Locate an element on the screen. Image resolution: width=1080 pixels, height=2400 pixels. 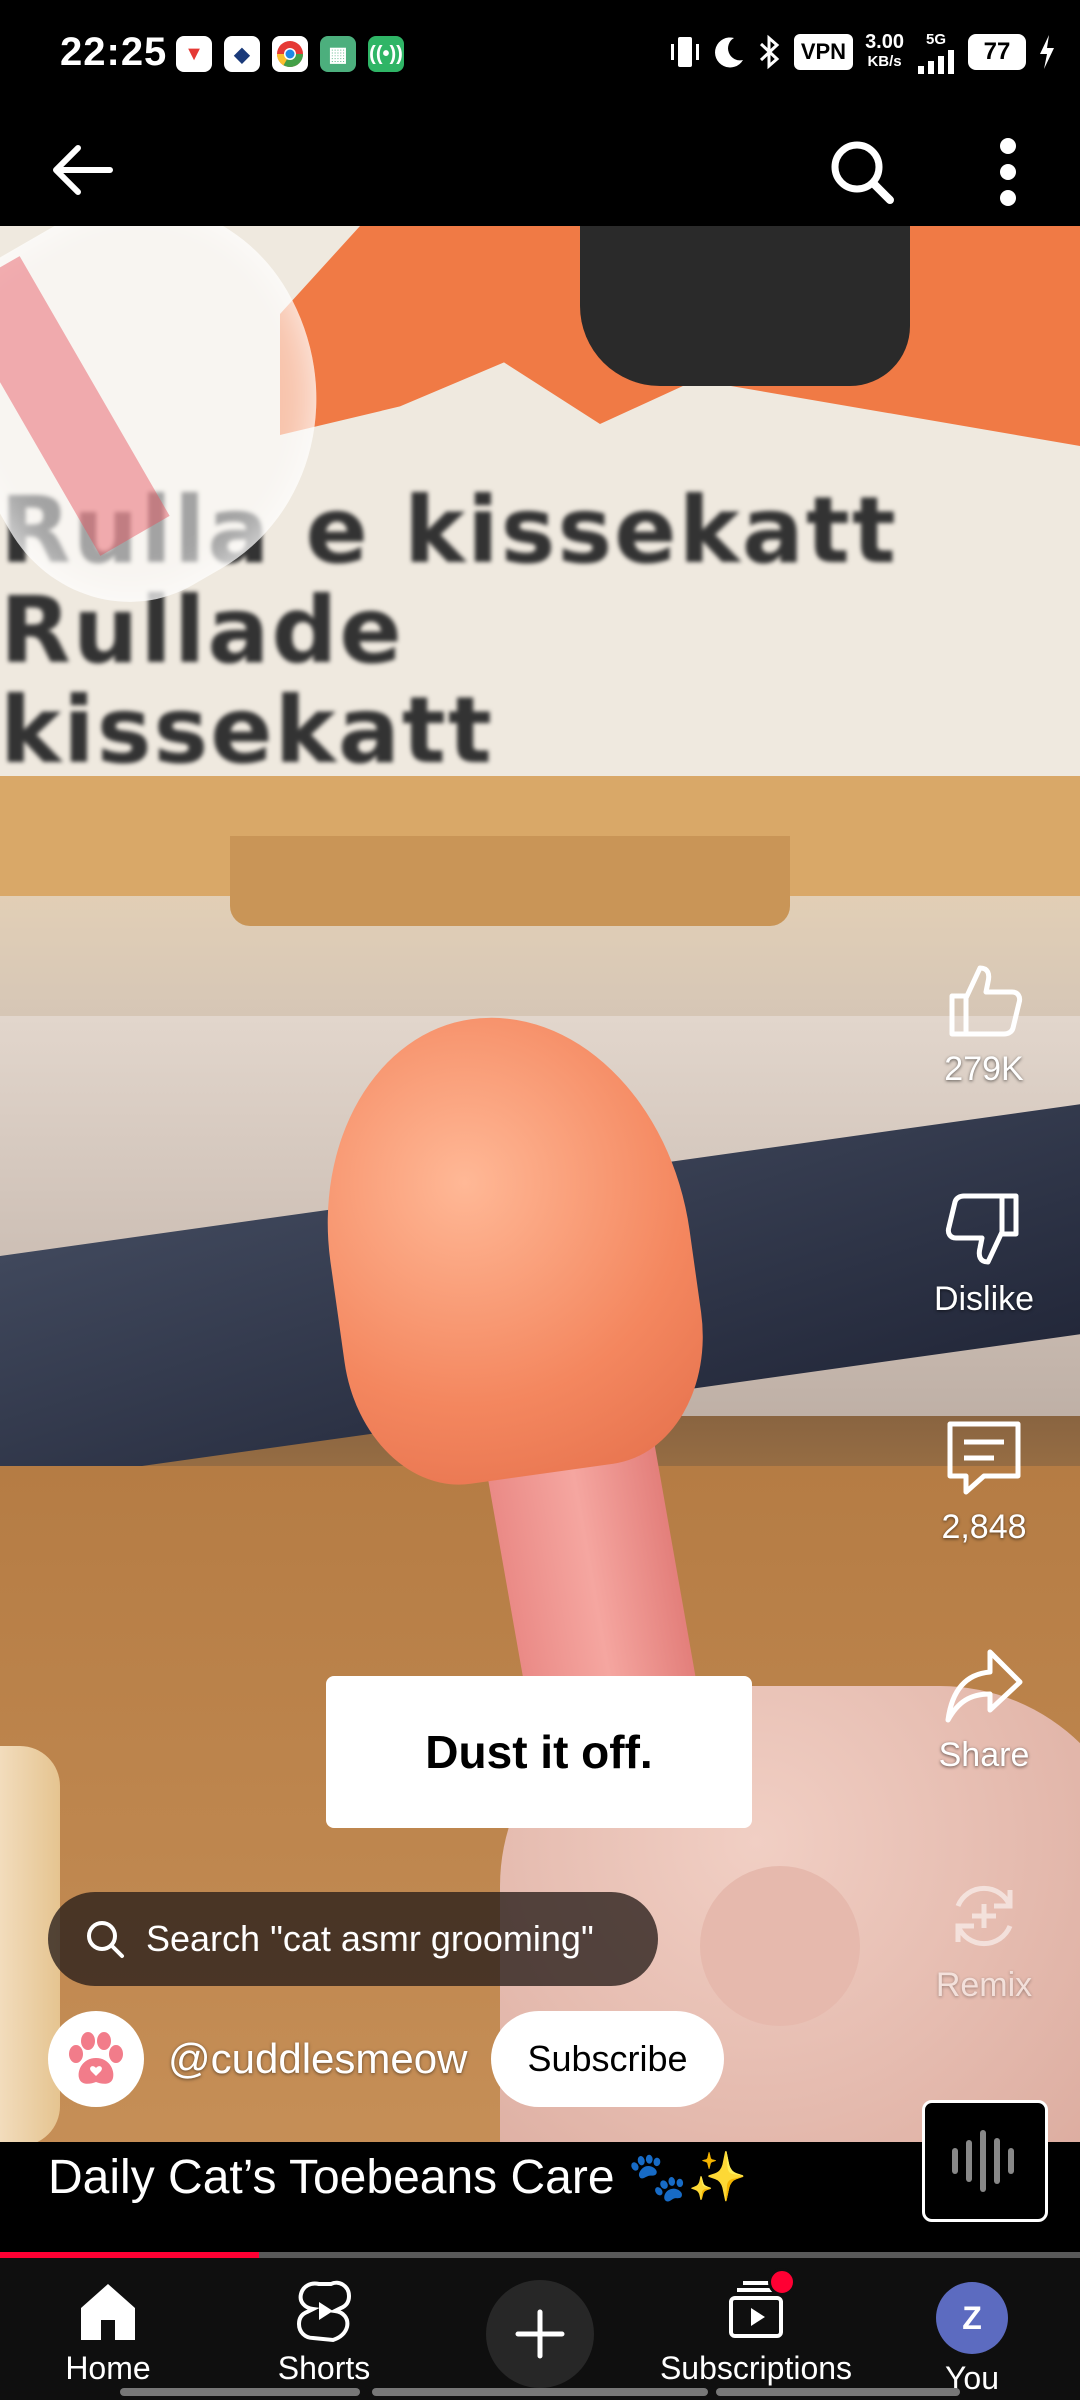
thumbs-up-icon is located at coordinates (986, 1001).